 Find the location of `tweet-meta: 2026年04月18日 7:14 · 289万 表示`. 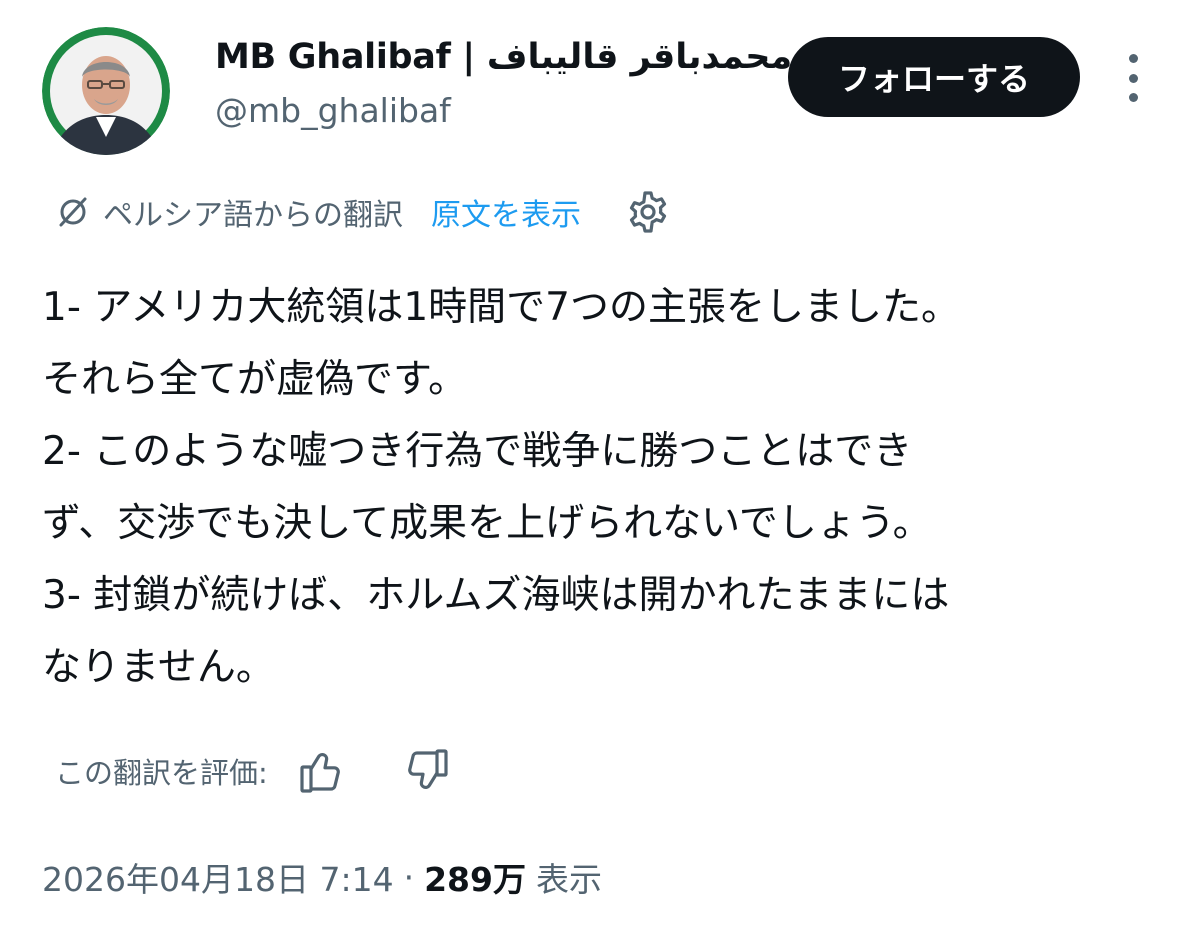

tweet-meta: 2026年04月18日 7:14 · 289万 表示 is located at coordinates (322, 877).